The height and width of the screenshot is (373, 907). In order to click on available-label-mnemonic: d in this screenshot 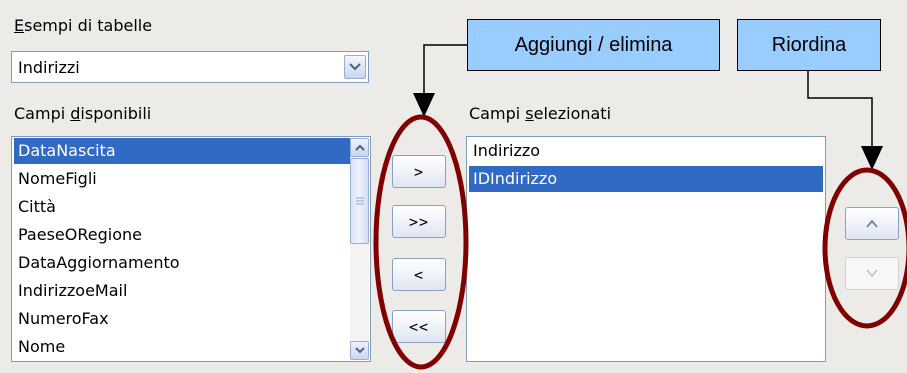, I will do `click(75, 113)`.